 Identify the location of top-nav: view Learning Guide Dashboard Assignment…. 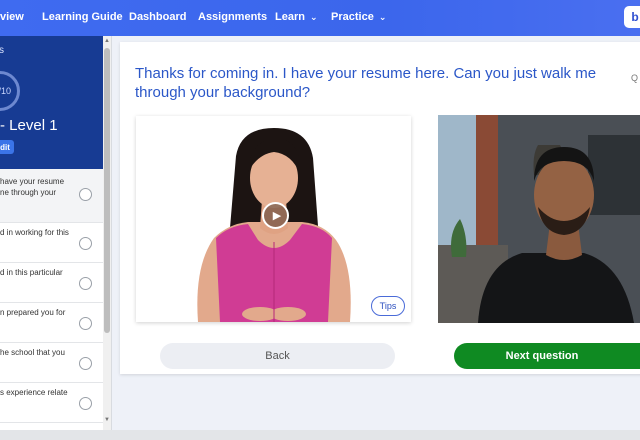
(320, 18).